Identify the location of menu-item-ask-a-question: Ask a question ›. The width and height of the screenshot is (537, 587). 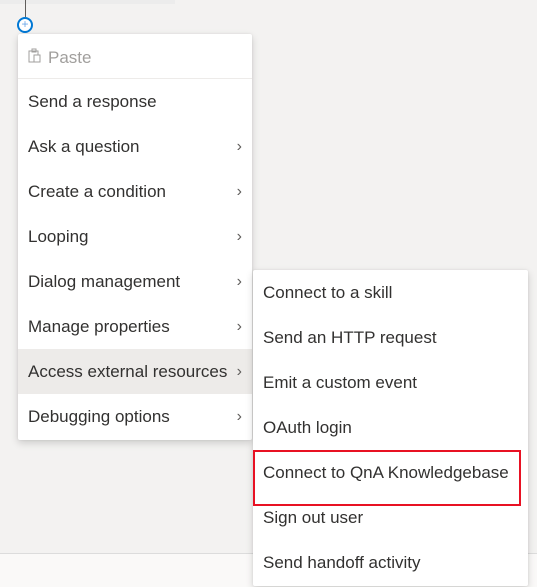
(135, 146).